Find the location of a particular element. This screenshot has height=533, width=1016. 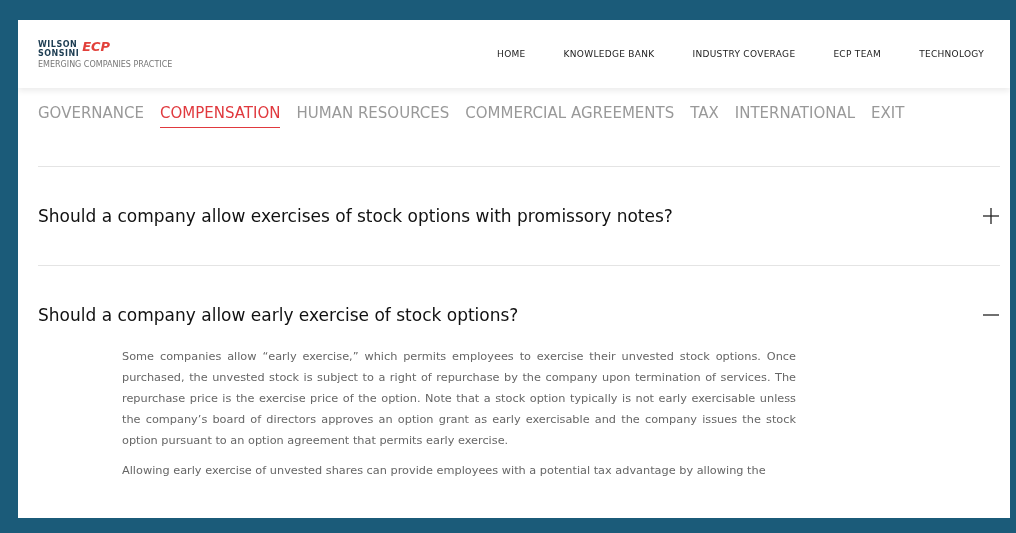

logo-text: SONSINI is located at coordinates (59, 53).